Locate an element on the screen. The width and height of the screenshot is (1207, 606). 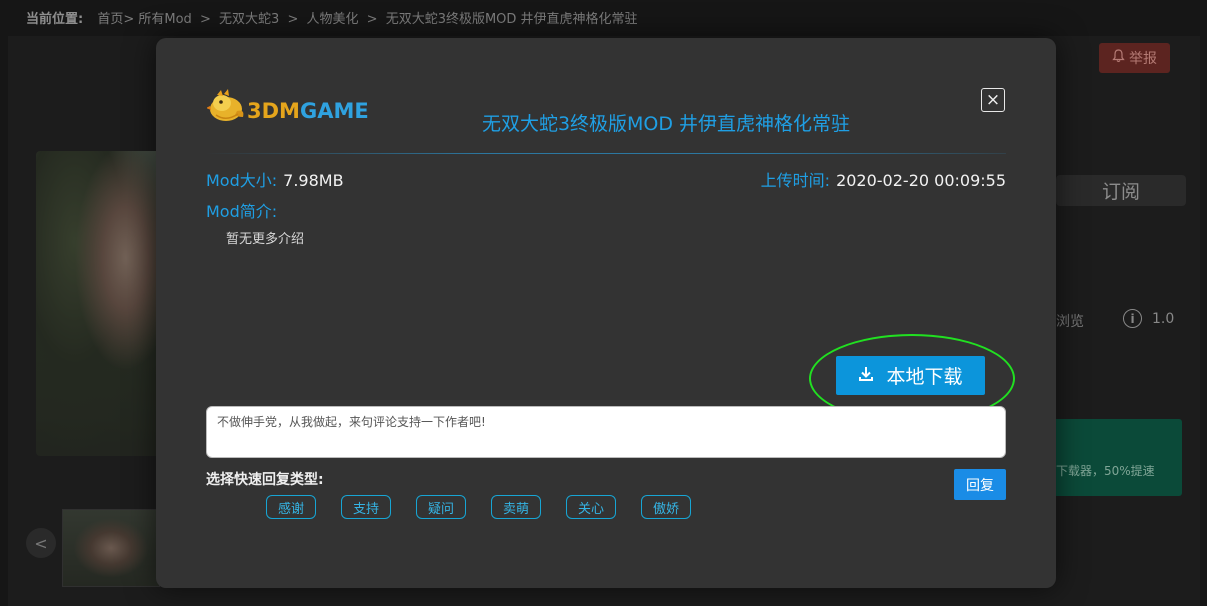
breadcrumb-label: 当前位置: is located at coordinates (55, 19).